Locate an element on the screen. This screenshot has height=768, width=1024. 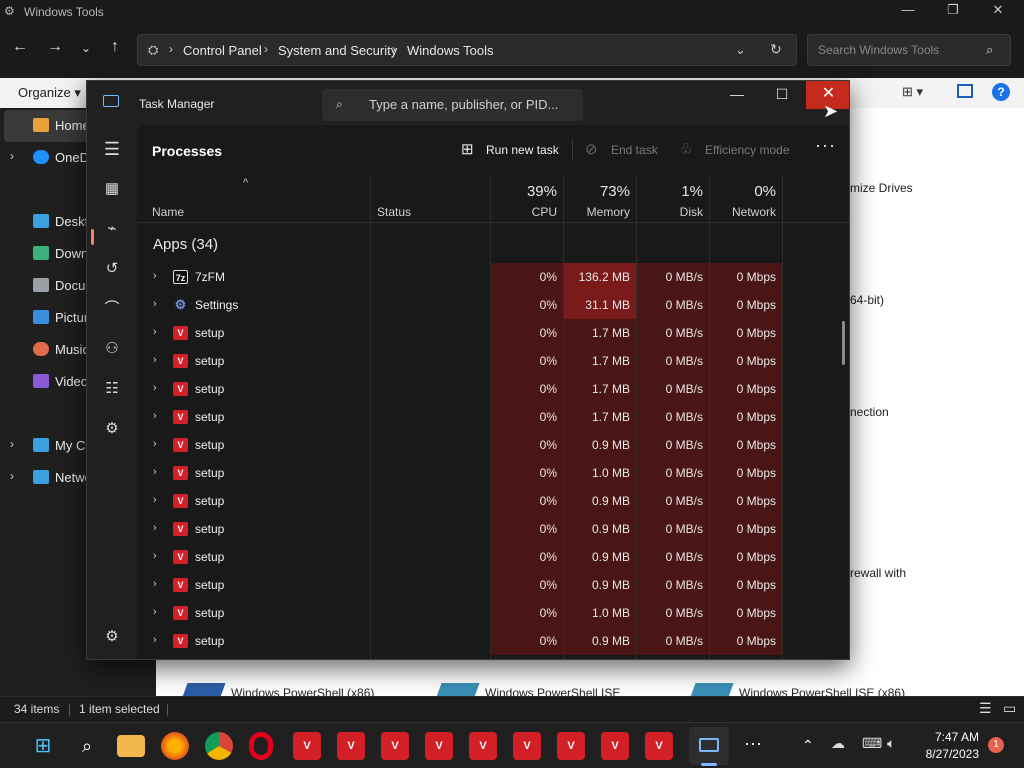
volume-icon: 🔈︎ is located at coordinates (891, 743).